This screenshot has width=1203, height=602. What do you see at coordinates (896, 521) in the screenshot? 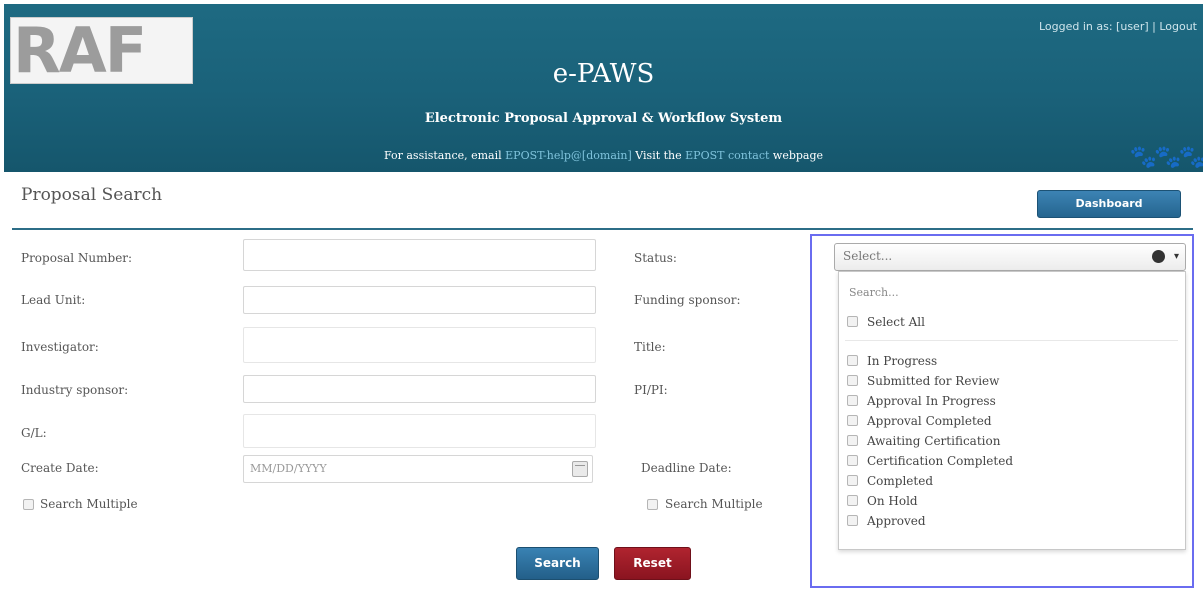
I see `option-label: Approved` at bounding box center [896, 521].